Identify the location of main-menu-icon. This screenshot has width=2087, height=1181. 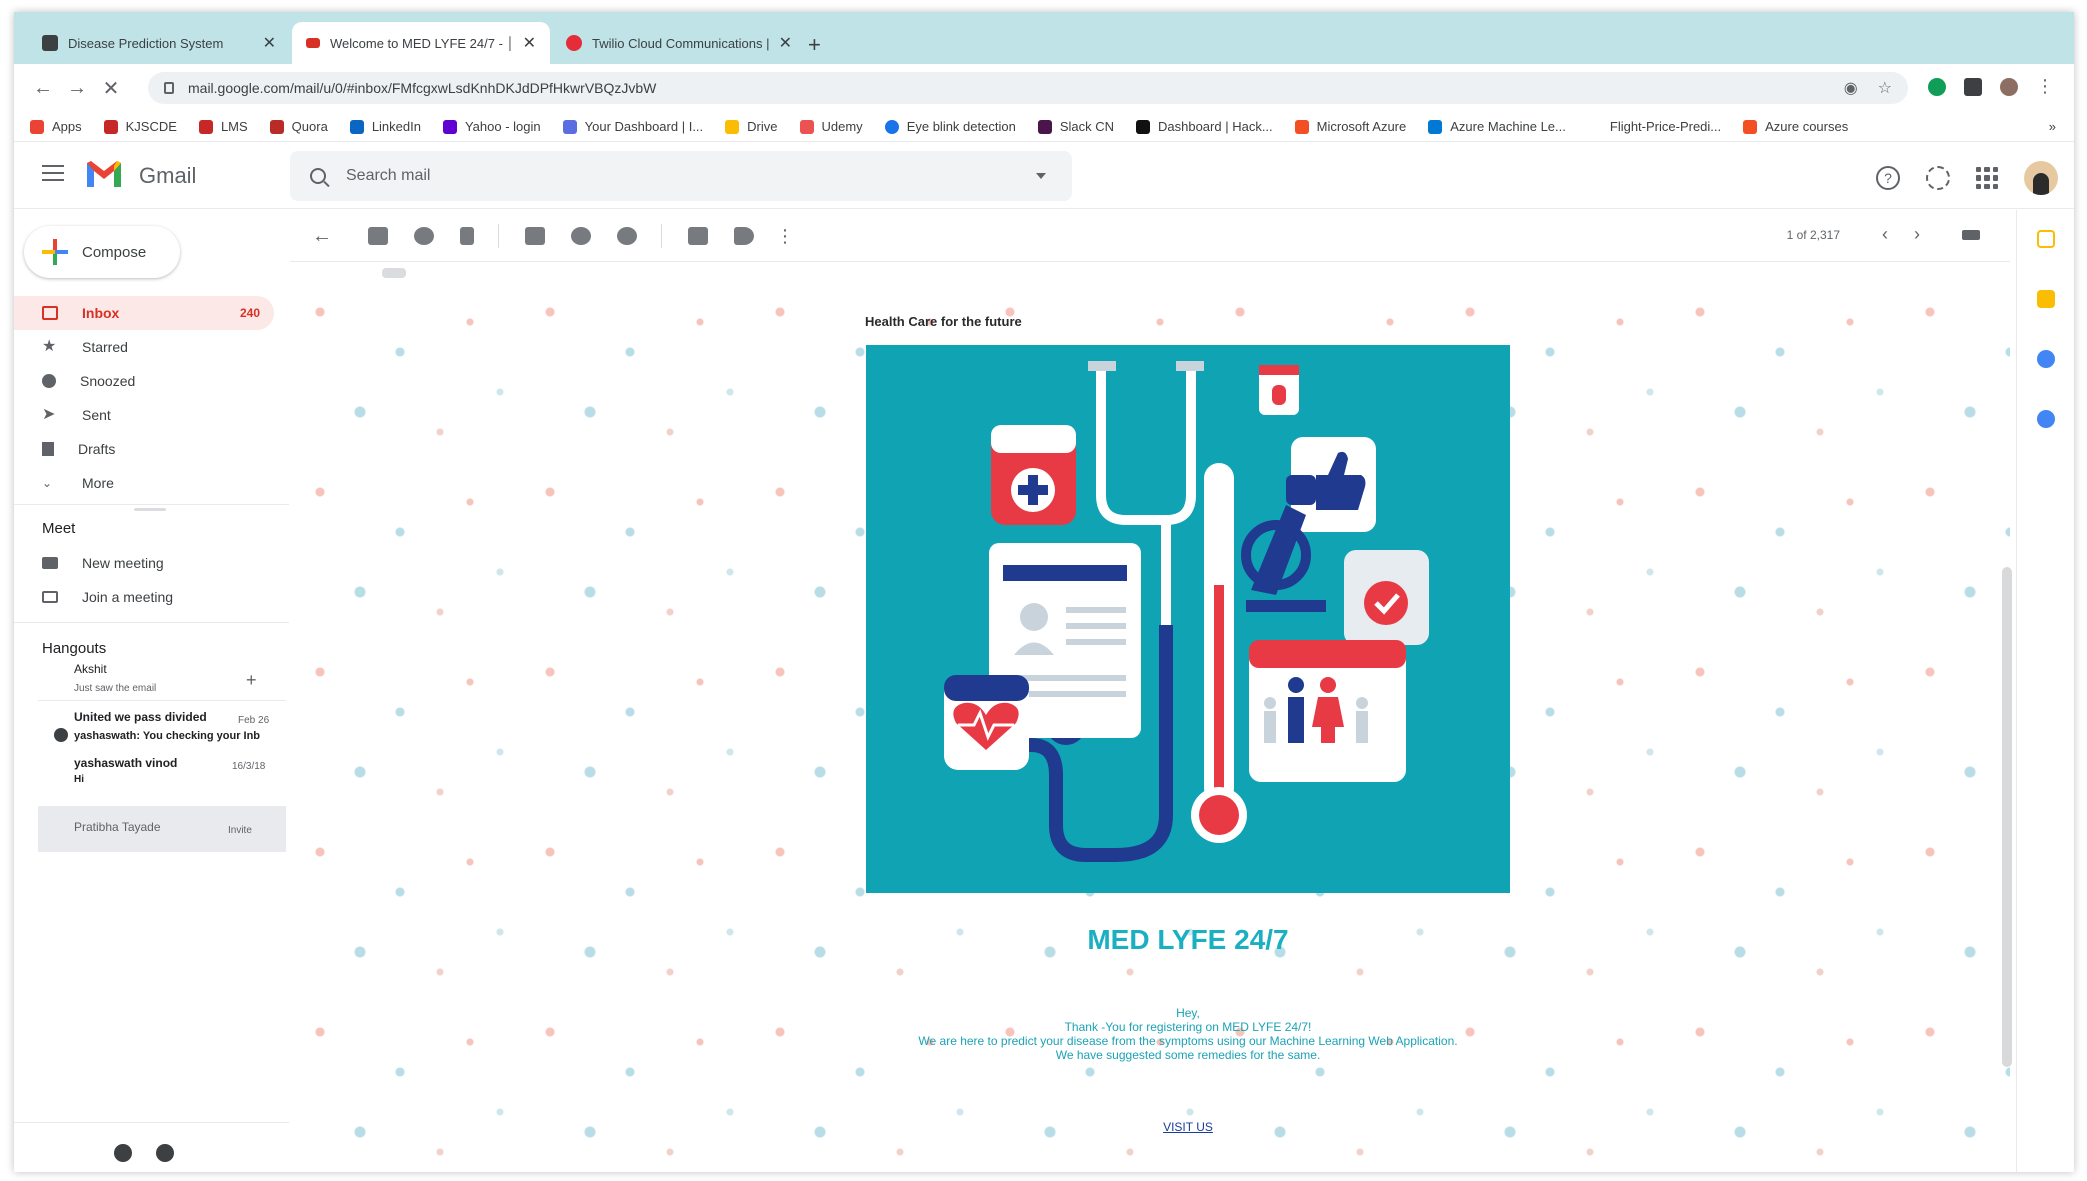
(53, 175).